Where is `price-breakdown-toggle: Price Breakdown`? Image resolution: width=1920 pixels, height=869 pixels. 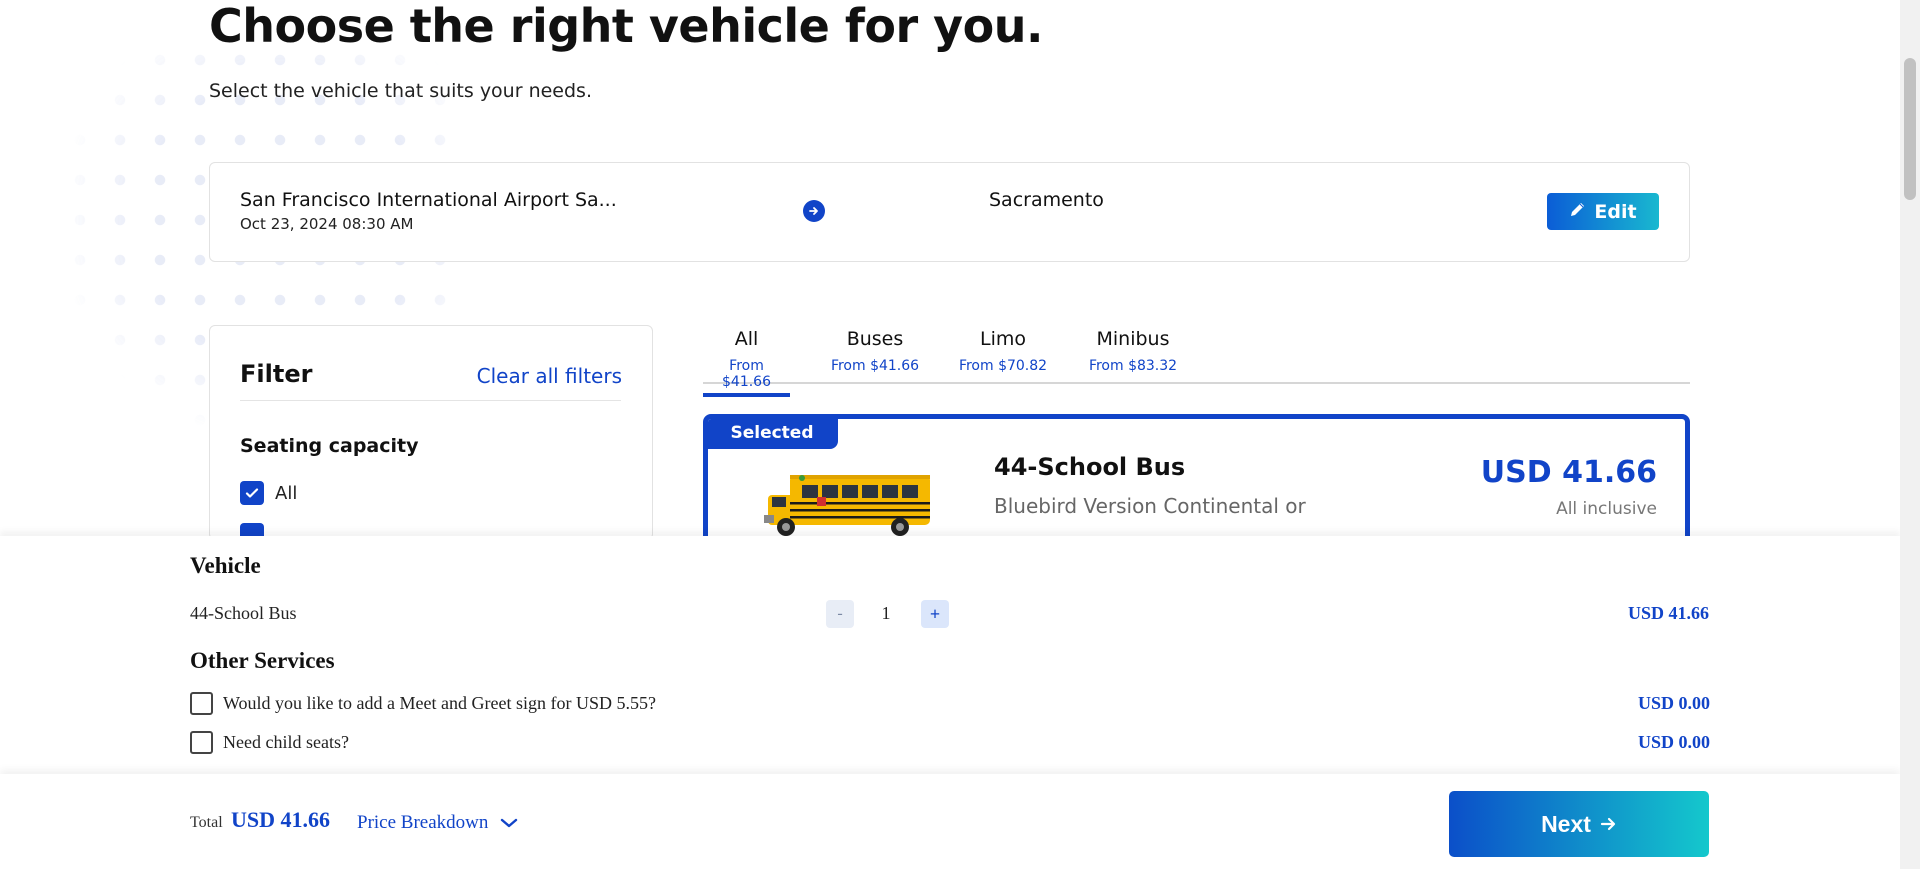
price-breakdown-toggle: Price Breakdown is located at coordinates (437, 823).